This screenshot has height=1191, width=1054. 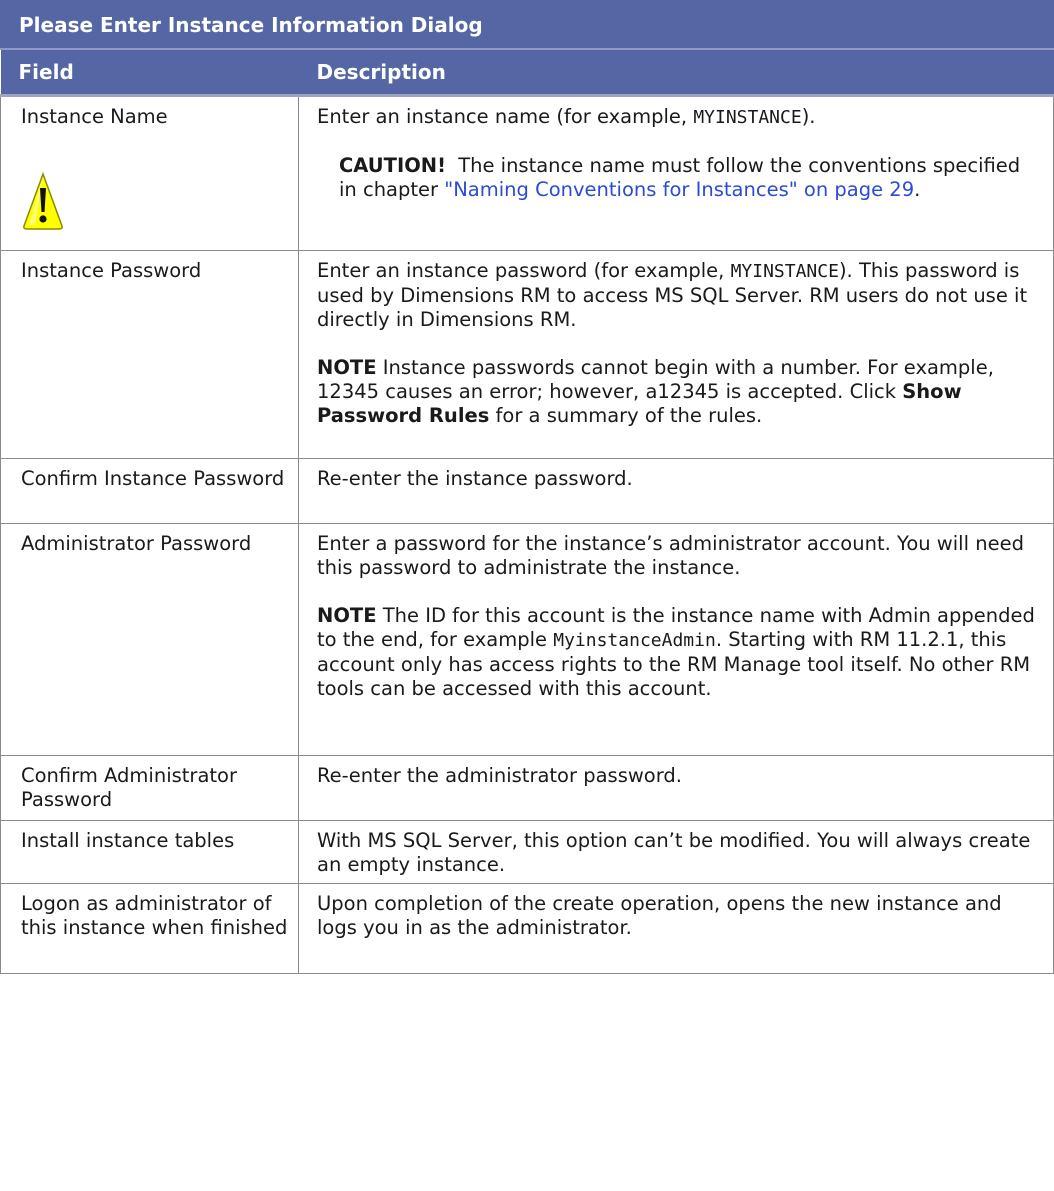 I want to click on text-span: )., so click(x=808, y=116).